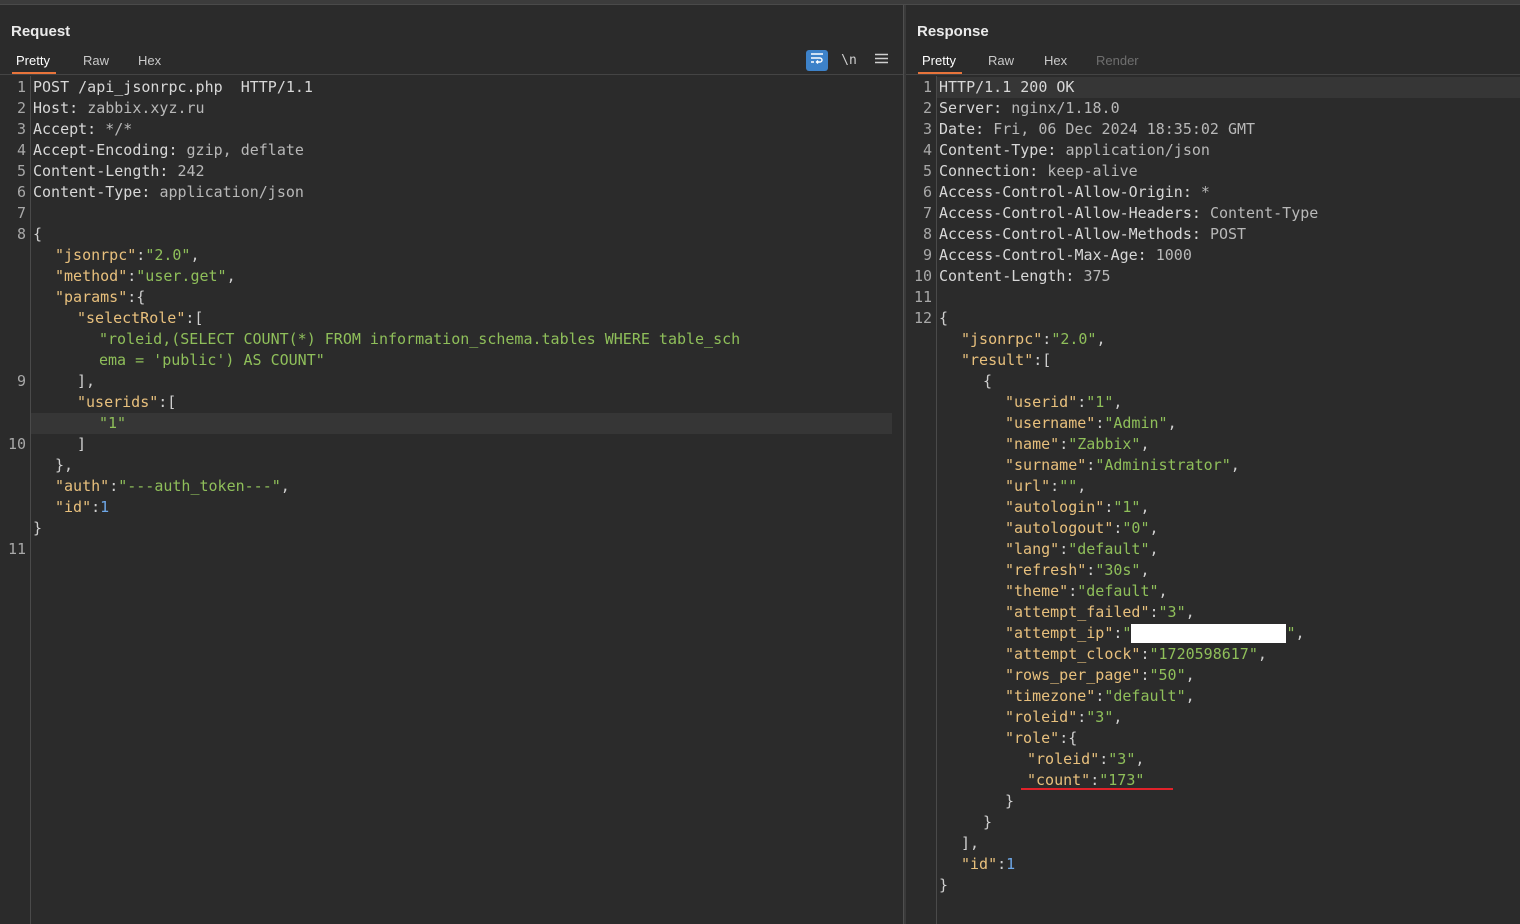  Describe the element at coordinates (1086, 591) in the screenshot. I see `json-line: "theme":"default",` at that location.